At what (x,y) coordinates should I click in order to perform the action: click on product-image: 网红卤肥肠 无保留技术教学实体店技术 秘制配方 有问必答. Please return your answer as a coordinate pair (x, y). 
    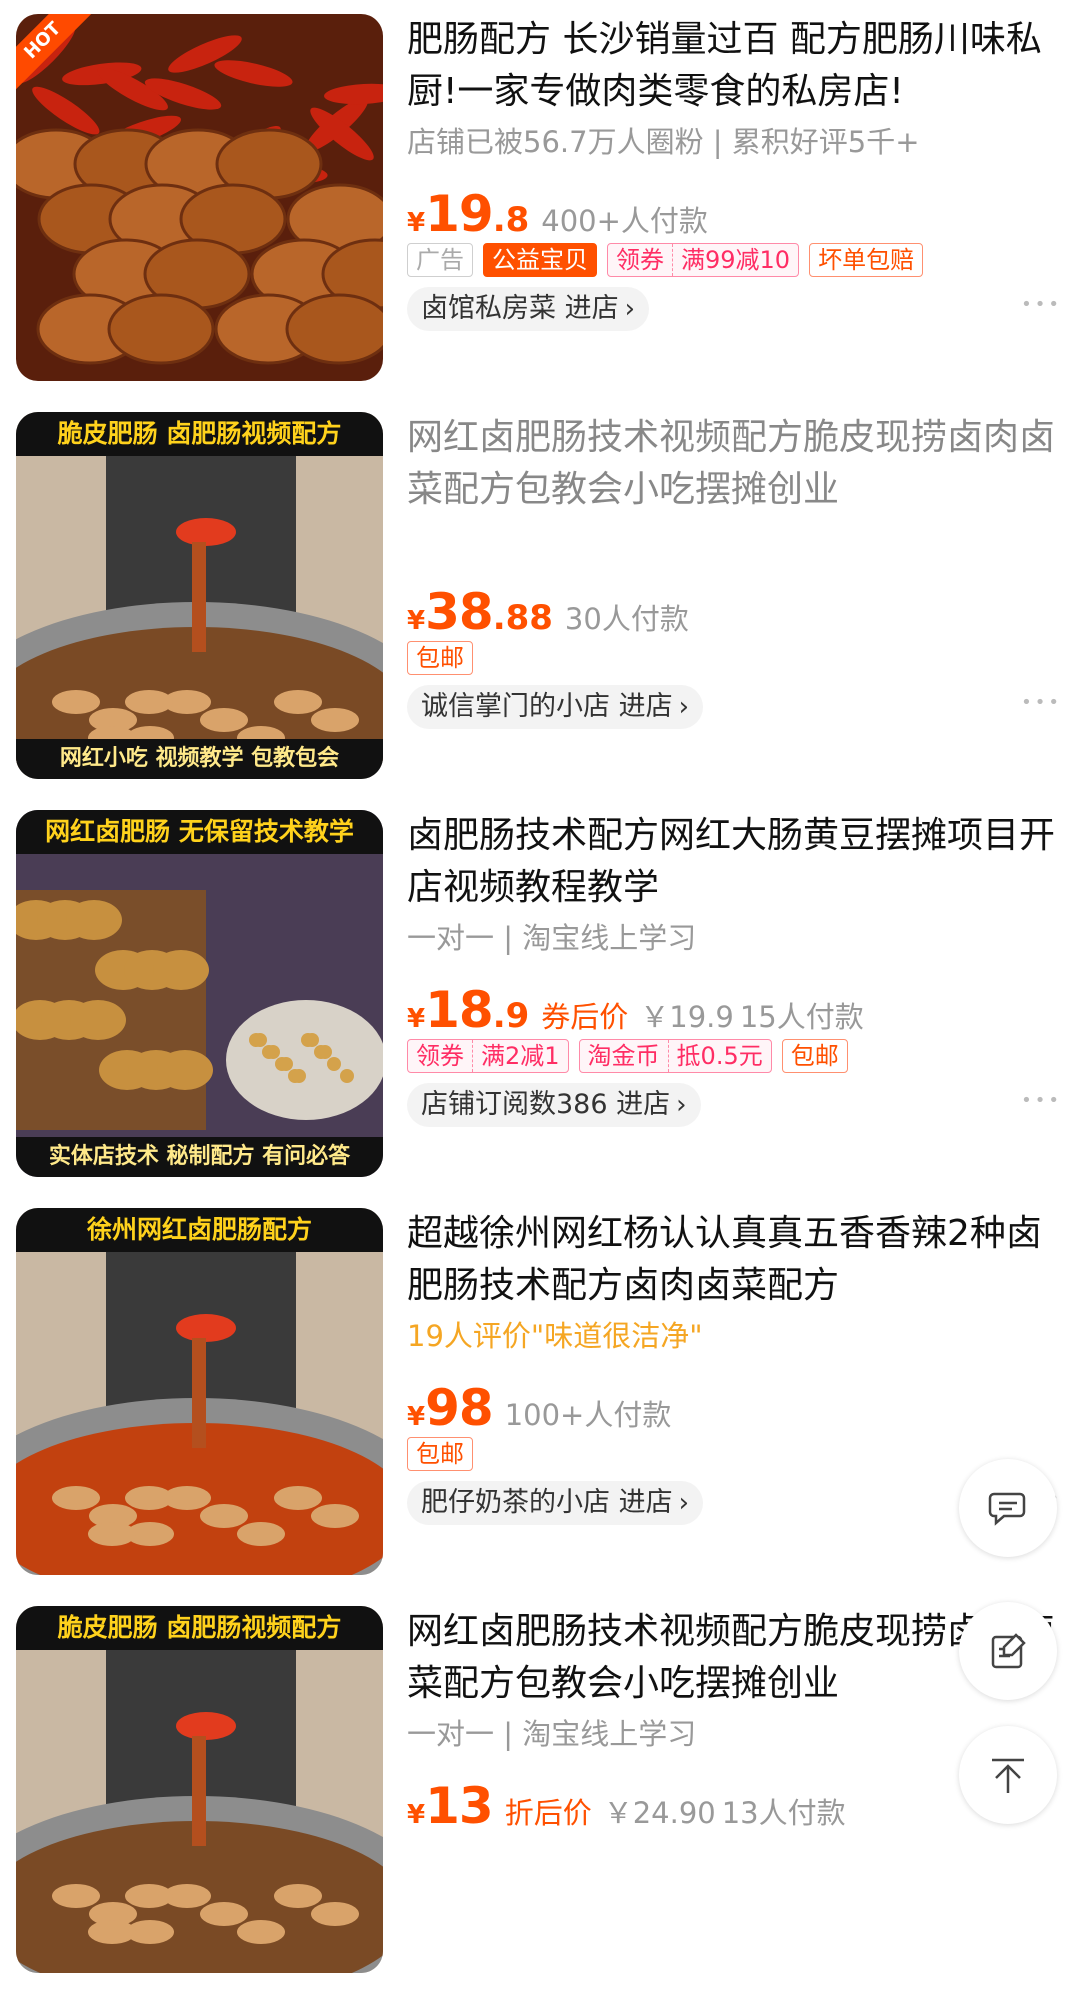
    Looking at the image, I should click on (199, 993).